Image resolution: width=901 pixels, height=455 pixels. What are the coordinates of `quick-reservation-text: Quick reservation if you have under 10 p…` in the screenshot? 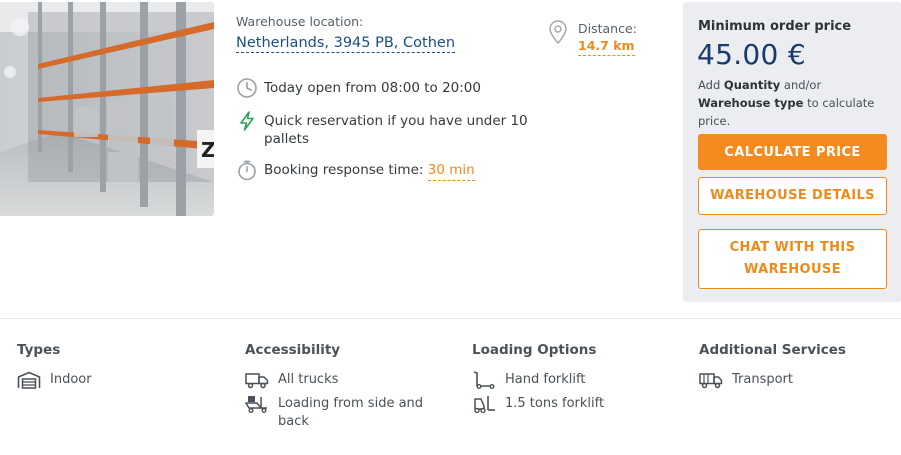 It's located at (396, 130).